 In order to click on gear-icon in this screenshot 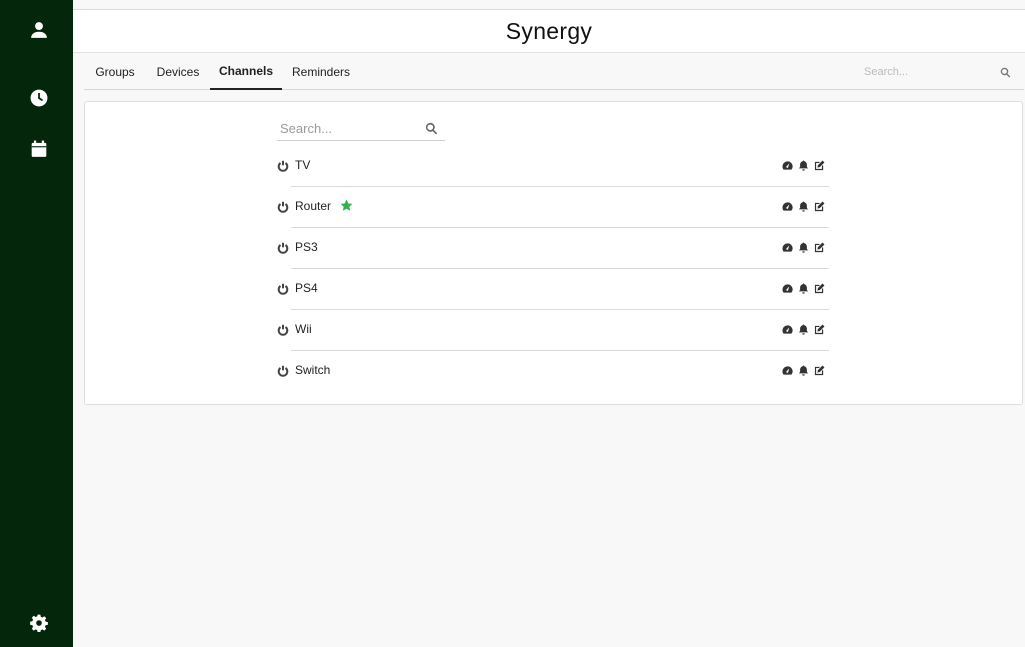, I will do `click(39, 623)`.